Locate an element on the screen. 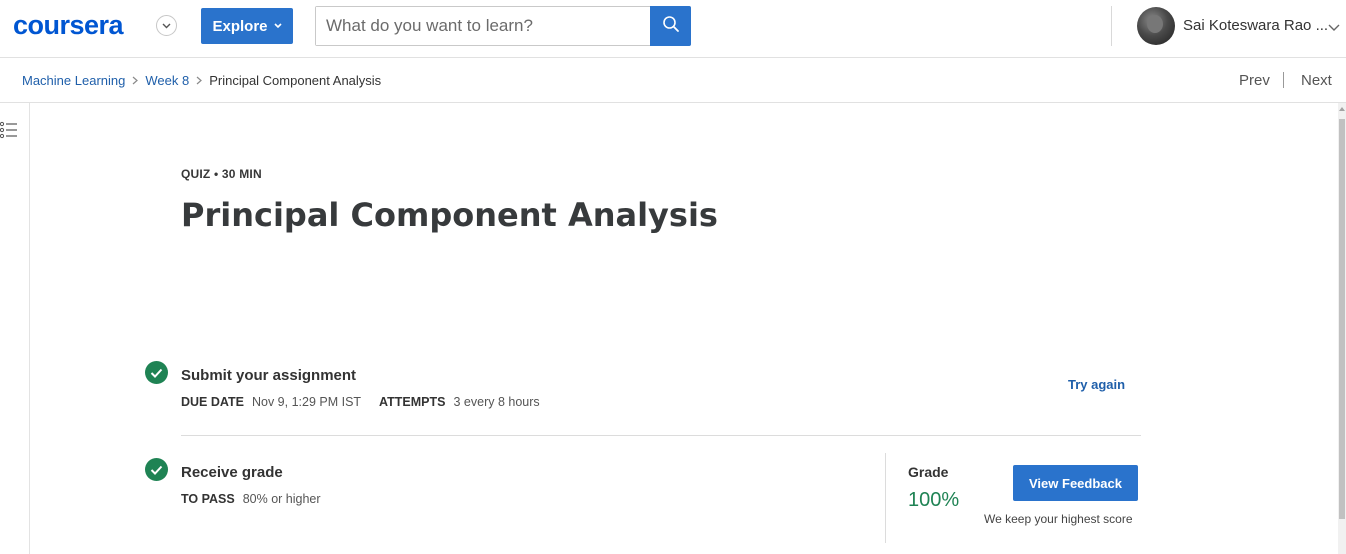  search-box is located at coordinates (503, 26).